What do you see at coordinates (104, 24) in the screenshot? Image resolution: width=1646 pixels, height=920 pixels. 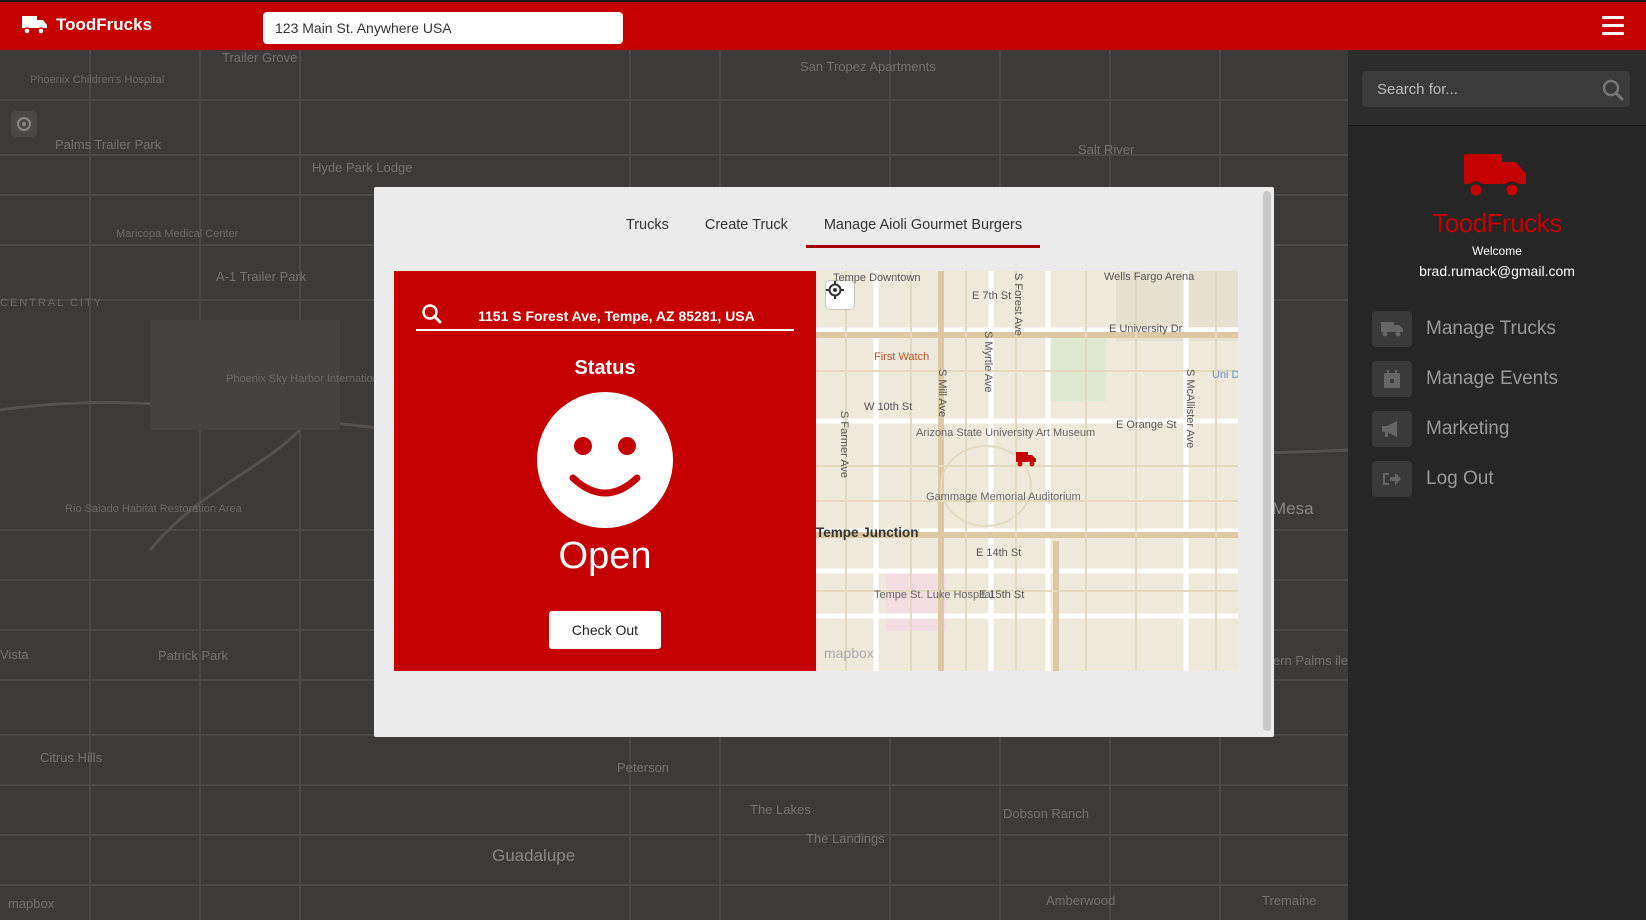 I see `brand-name: ToodFrucks` at bounding box center [104, 24].